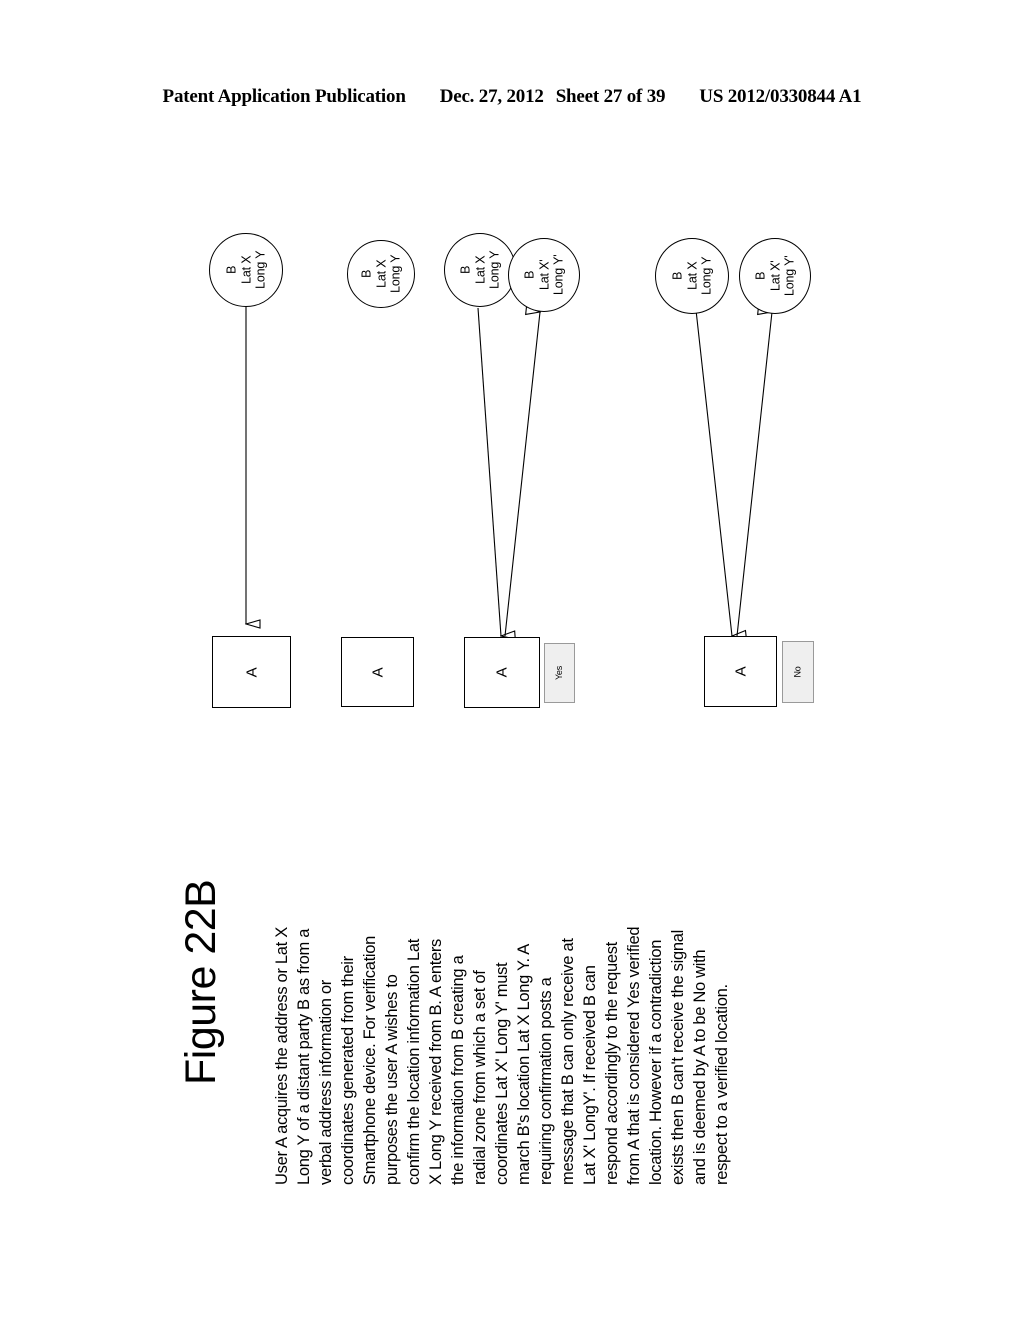 This screenshot has height=1320, width=1024. I want to click on node-circle-b-1-text: B Lat X Long Y, so click(246, 270).